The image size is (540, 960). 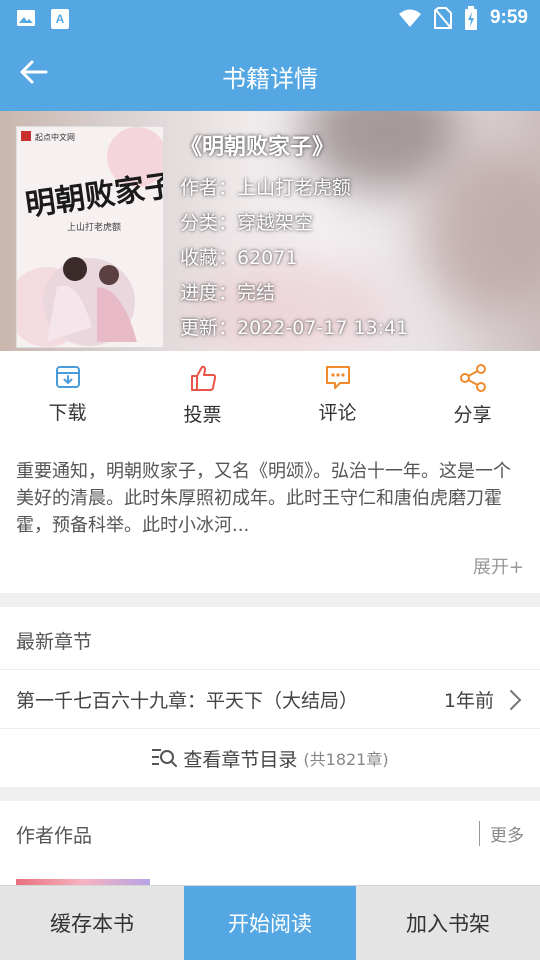 What do you see at coordinates (257, 147) in the screenshot?
I see `book-title: 《明朝败家子》` at bounding box center [257, 147].